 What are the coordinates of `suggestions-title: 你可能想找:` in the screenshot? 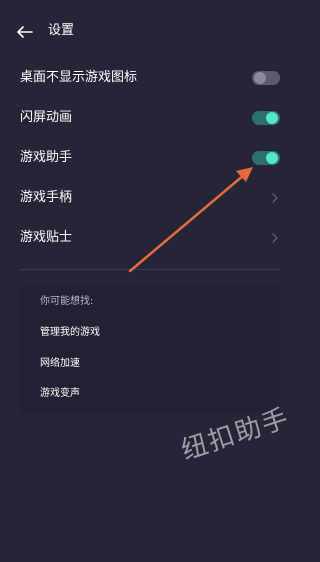 It's located at (67, 301).